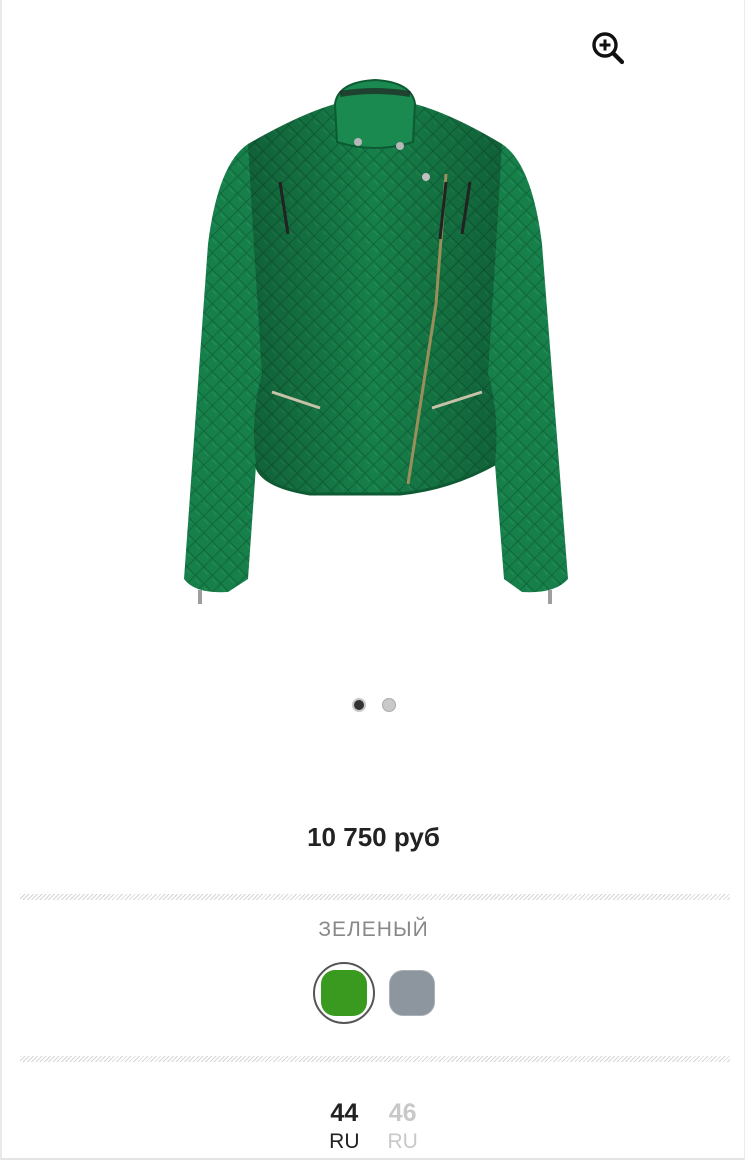 The height and width of the screenshot is (1162, 747). I want to click on product-price: 10 750 руб, so click(373, 837).